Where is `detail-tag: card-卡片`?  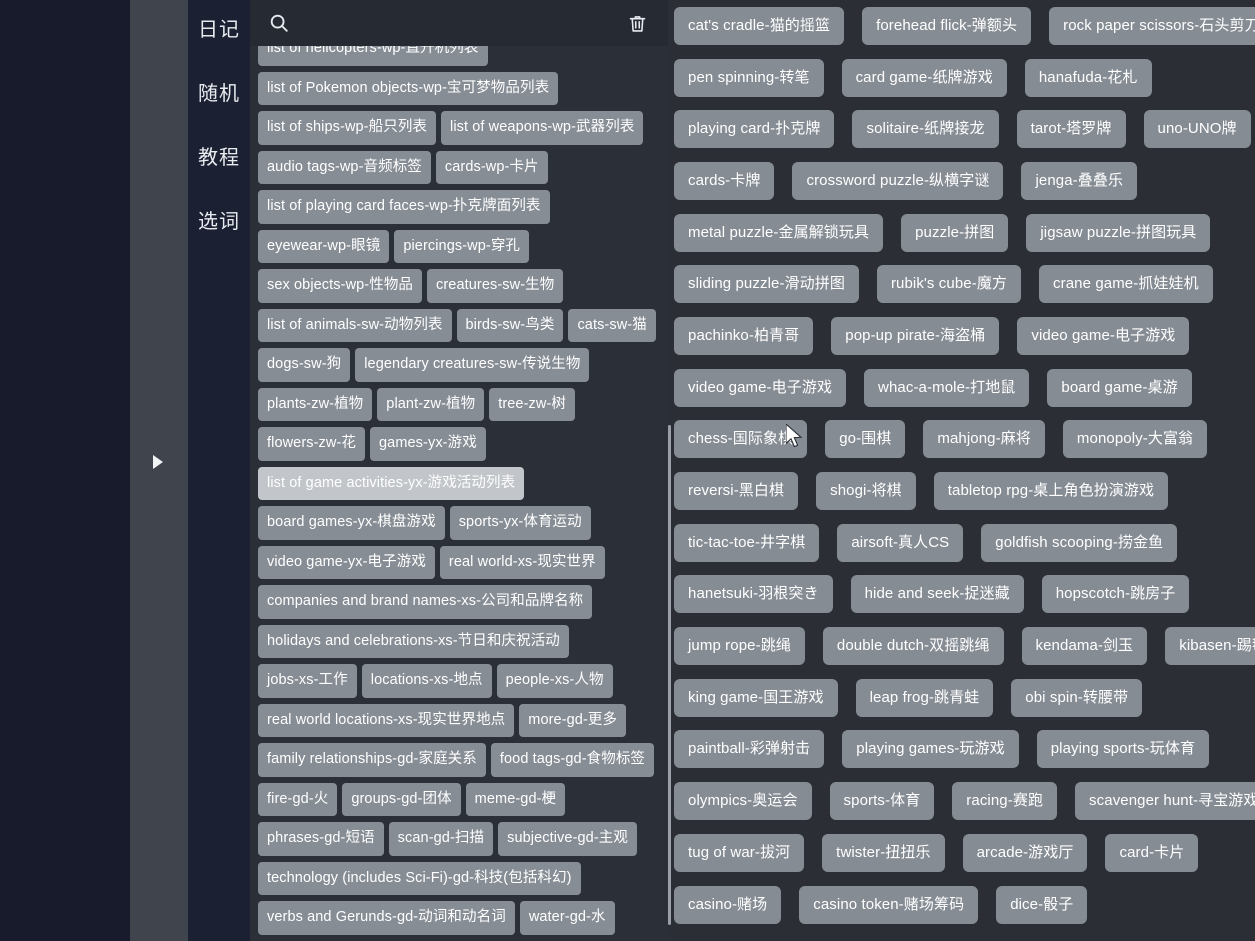
detail-tag: card-卡片 is located at coordinates (1152, 852).